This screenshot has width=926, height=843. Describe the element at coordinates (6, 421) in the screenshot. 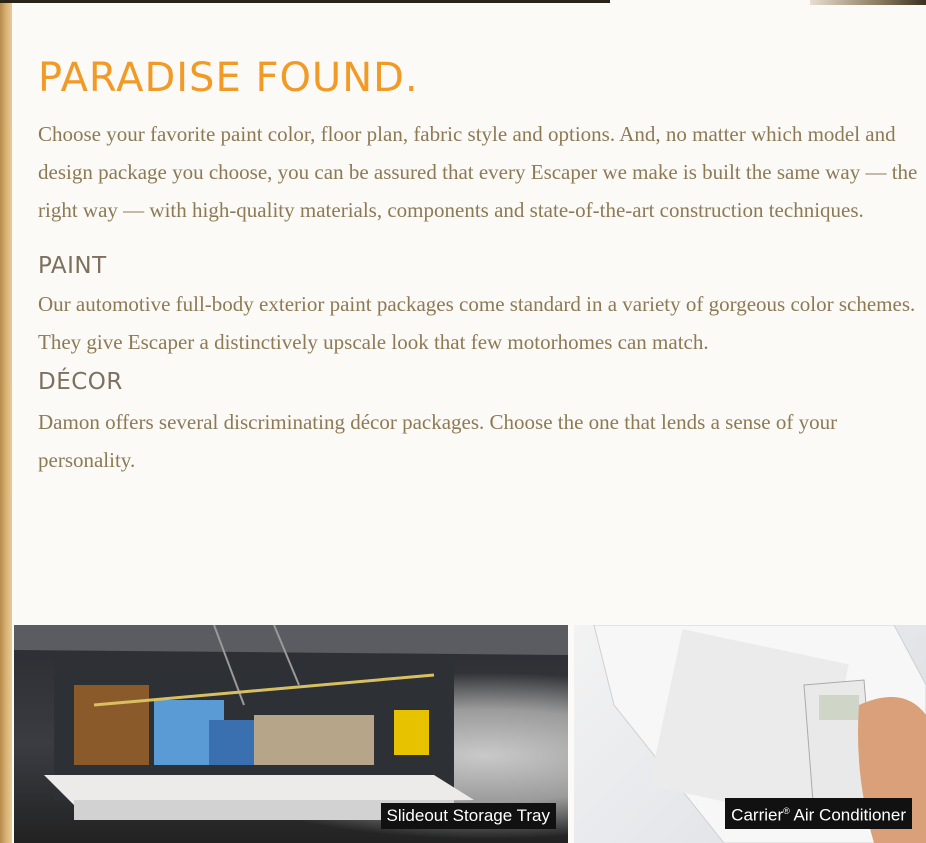

I see `decorative-wood-strip` at that location.